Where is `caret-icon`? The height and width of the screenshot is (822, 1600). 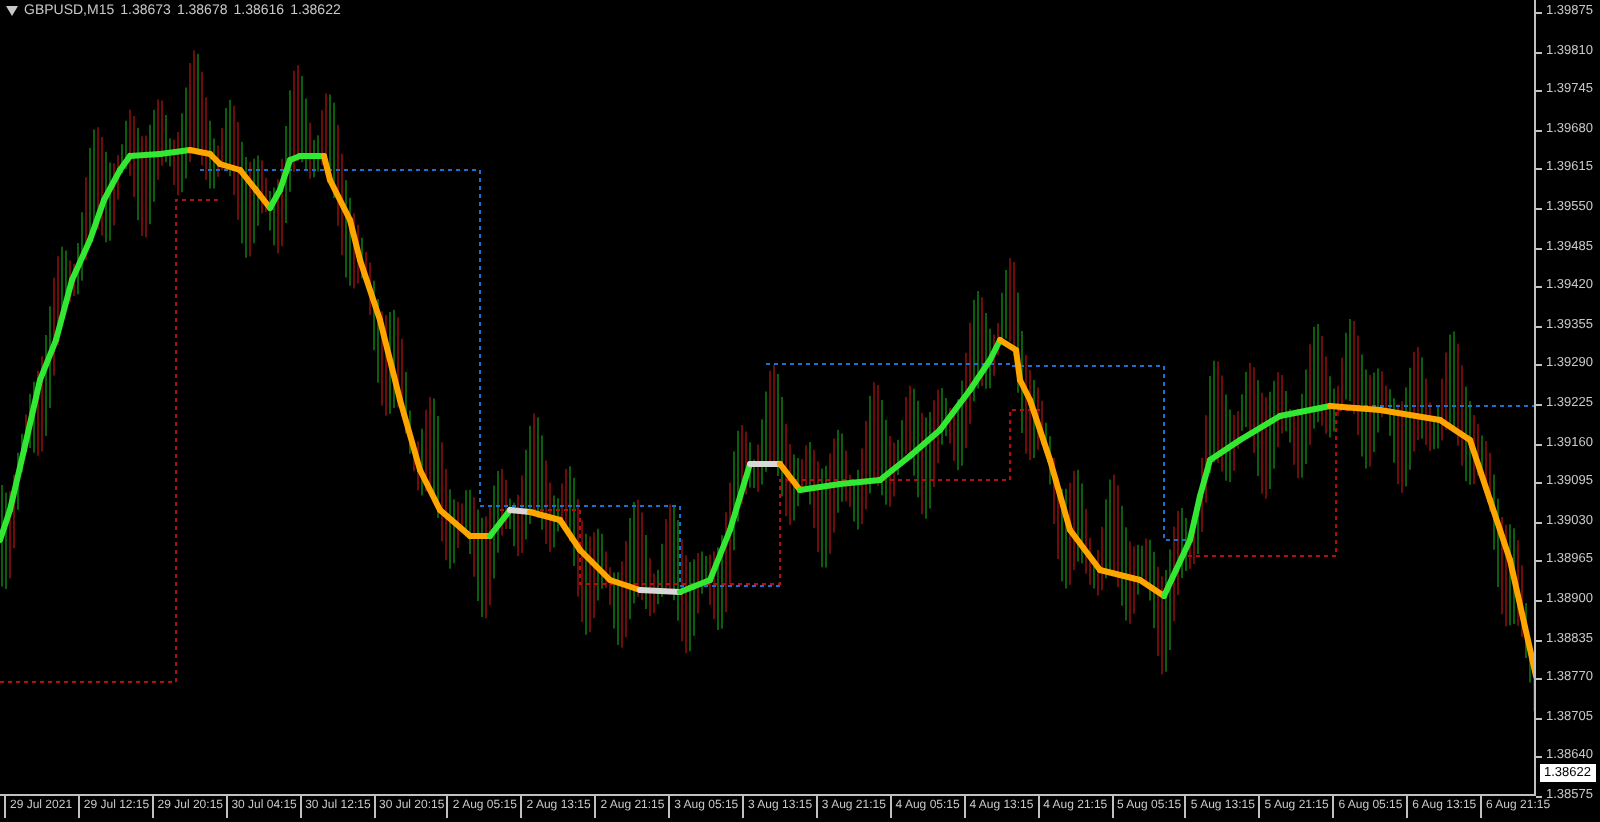
caret-icon is located at coordinates (12, 11).